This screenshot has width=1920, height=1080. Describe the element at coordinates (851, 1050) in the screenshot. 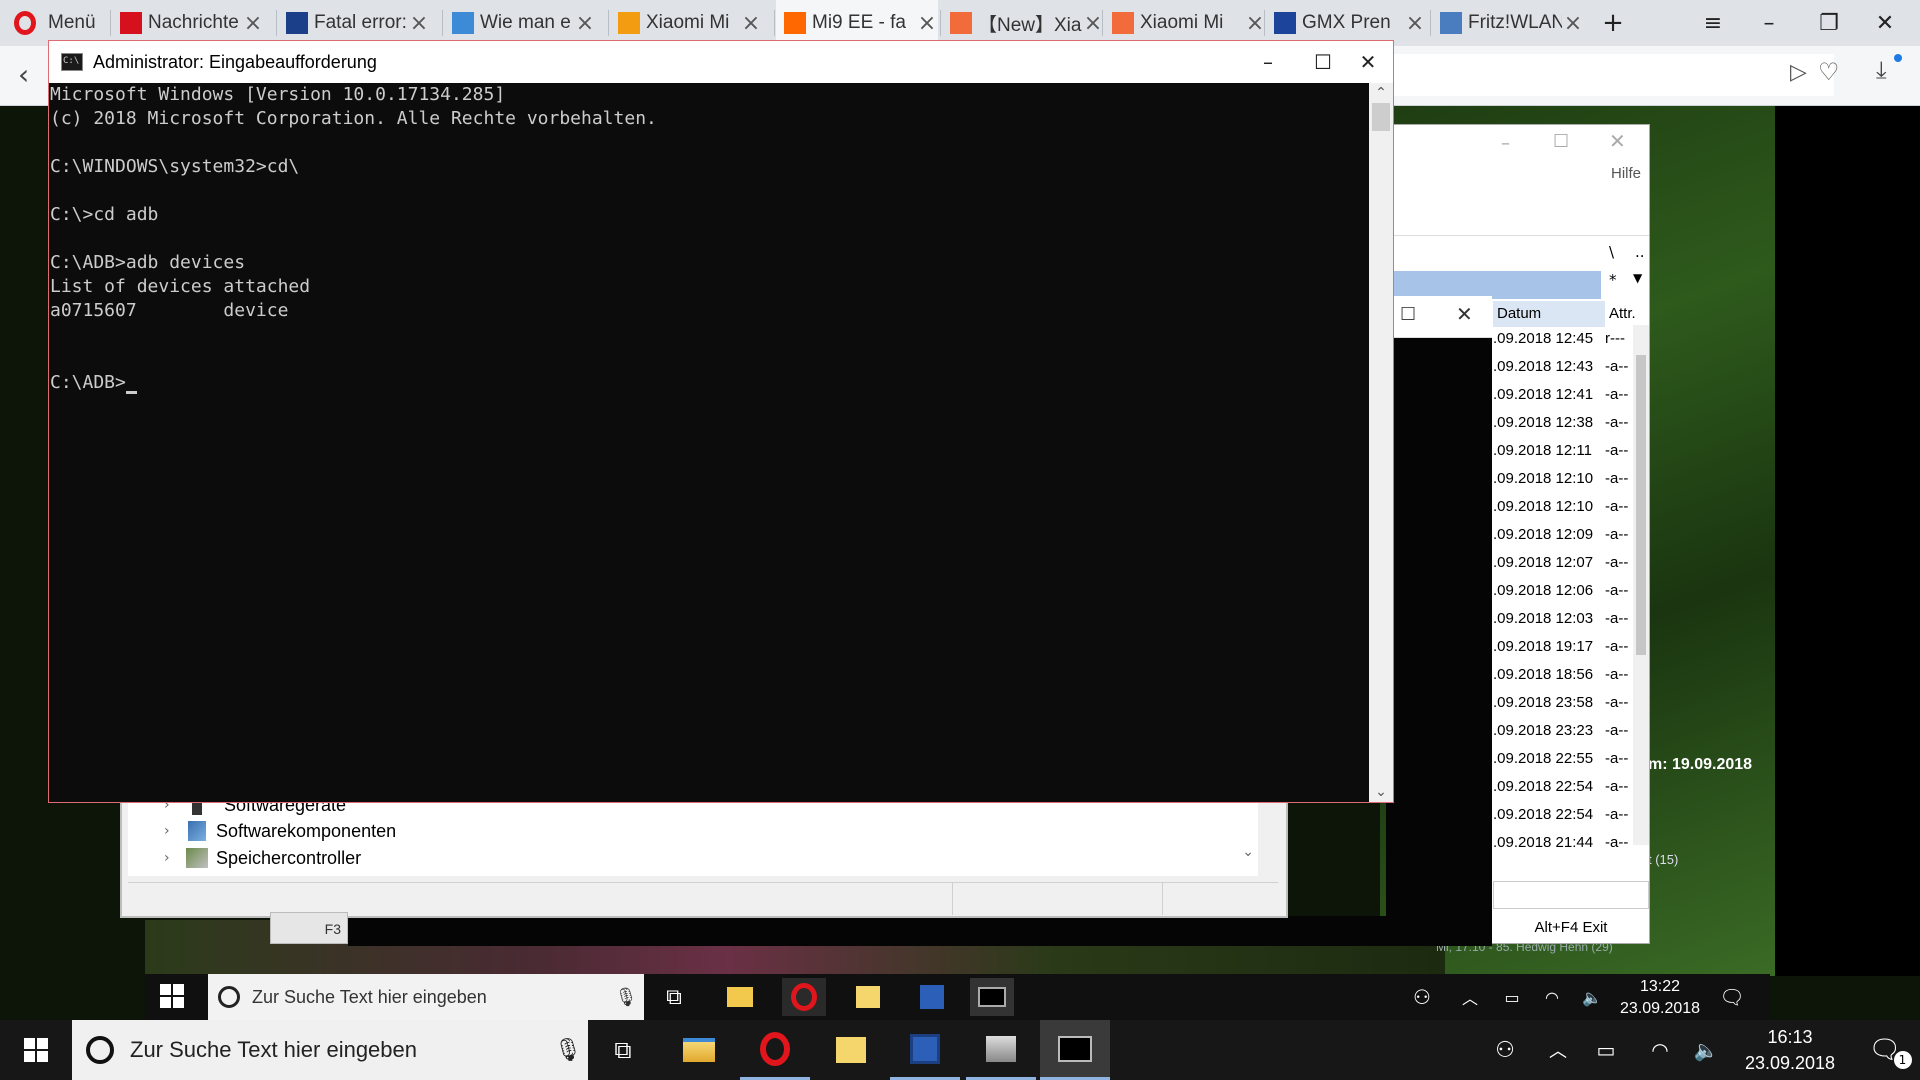

I see `sticky-notes-button` at that location.